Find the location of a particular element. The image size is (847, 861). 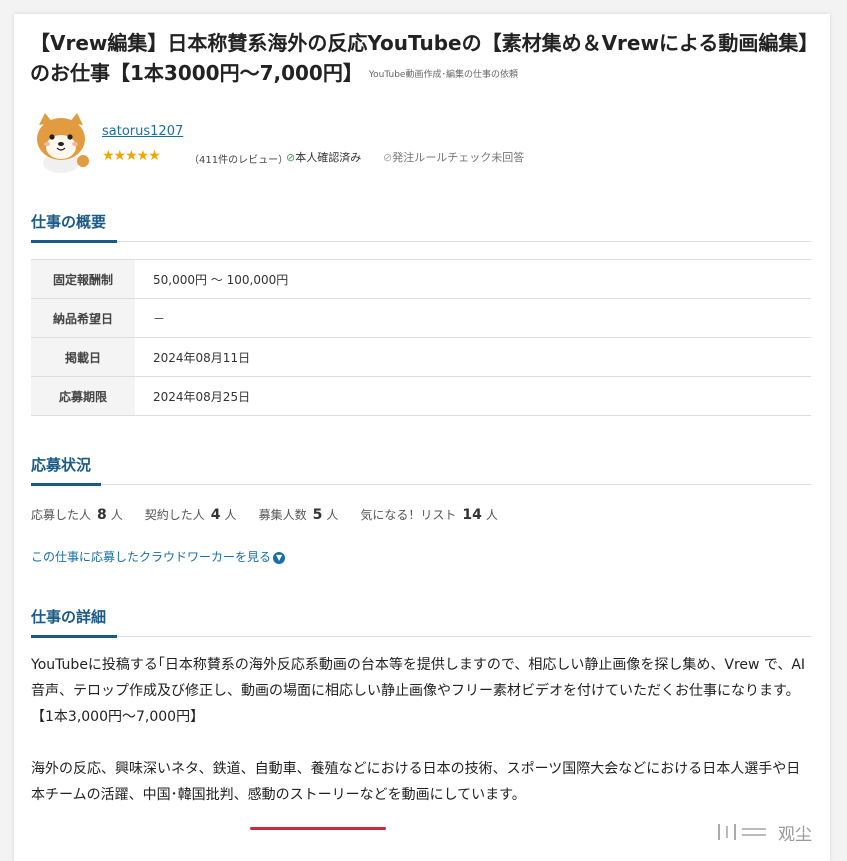

view-applicants-label: この仕事に応募したクラウドワーカーを見る is located at coordinates (151, 557).